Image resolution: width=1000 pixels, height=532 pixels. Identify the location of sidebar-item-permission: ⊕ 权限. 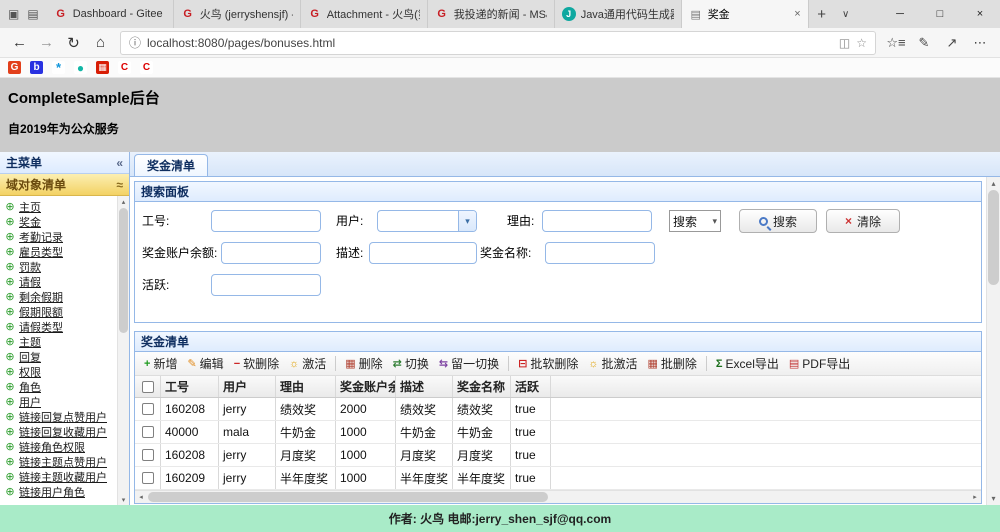
(60, 371).